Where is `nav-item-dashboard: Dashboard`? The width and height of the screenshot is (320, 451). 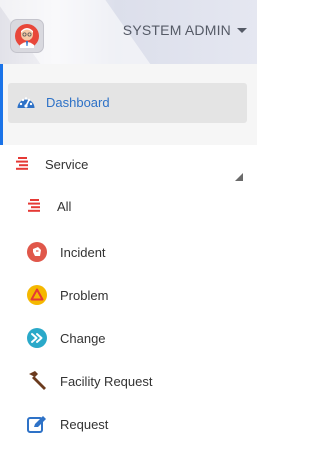 nav-item-dashboard: Dashboard is located at coordinates (127, 103).